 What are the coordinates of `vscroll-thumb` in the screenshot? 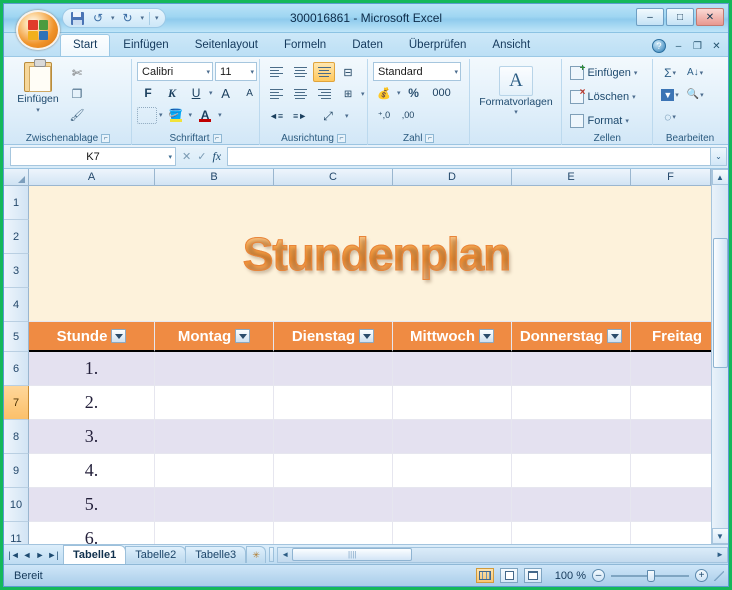 It's located at (720, 303).